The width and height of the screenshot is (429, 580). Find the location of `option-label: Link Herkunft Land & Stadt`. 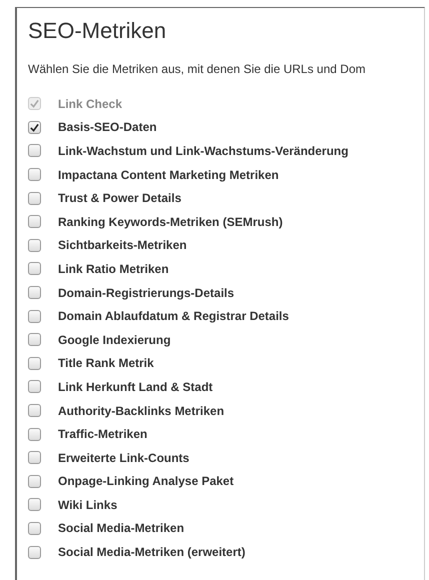

option-label: Link Herkunft Land & Stadt is located at coordinates (135, 387).